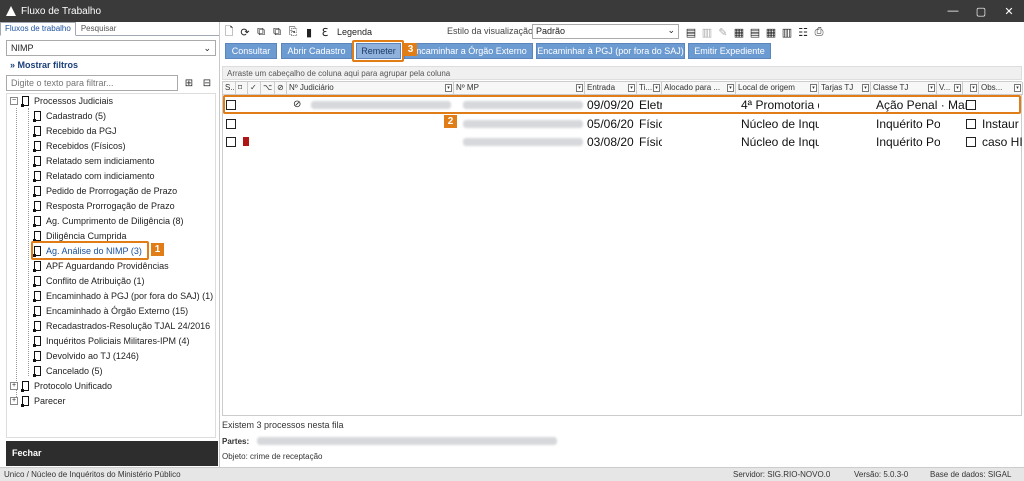 Image resolution: width=1024 pixels, height=481 pixels. What do you see at coordinates (519, 88) in the screenshot?
I see `col-nr-mp: Nº MP ▾` at bounding box center [519, 88].